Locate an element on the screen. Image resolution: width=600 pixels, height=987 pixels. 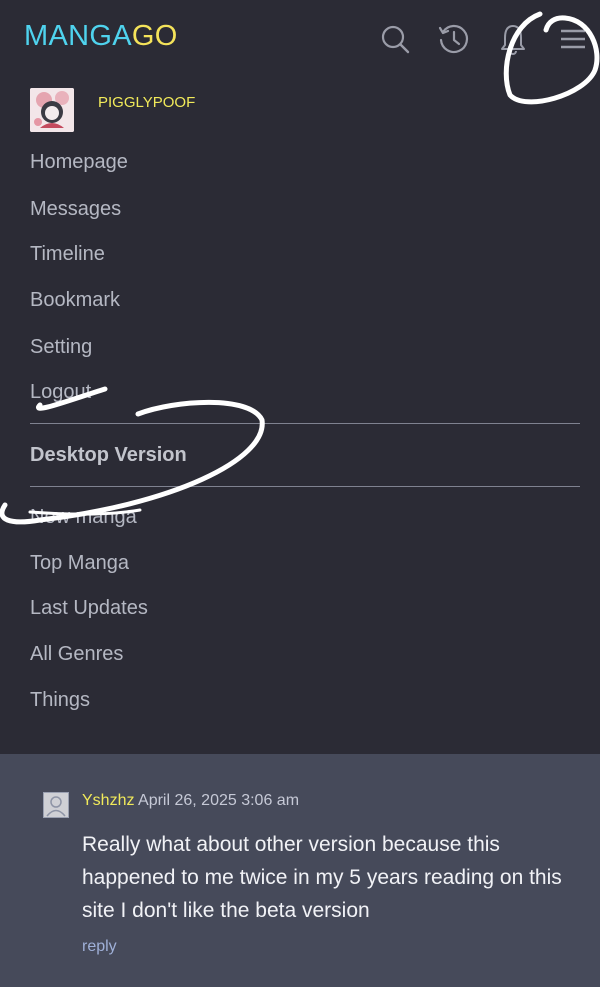
menu-item-homepage: Homepage is located at coordinates (79, 162).